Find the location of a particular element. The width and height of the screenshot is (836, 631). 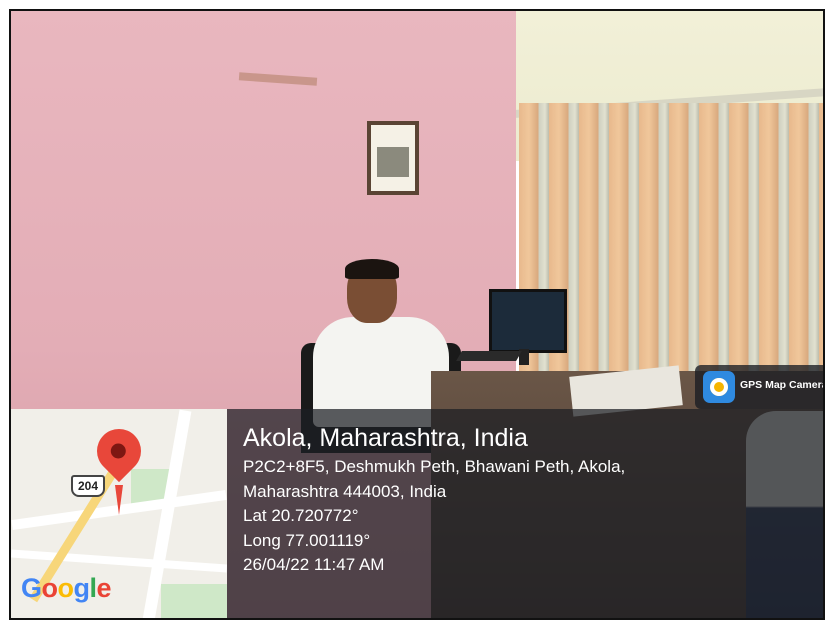

camera-lens-icon is located at coordinates (719, 387).